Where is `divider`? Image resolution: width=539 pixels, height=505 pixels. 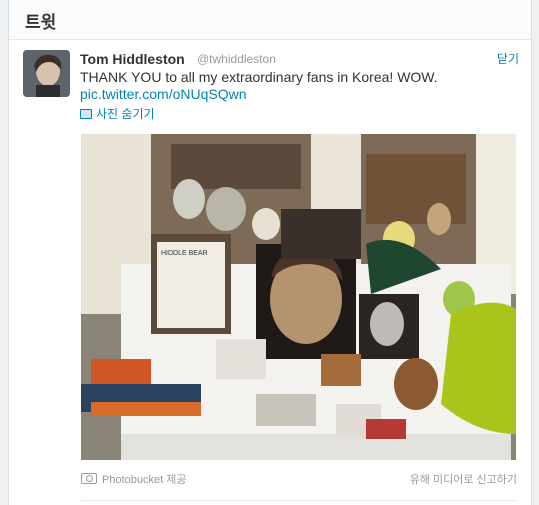
divider is located at coordinates (298, 500).